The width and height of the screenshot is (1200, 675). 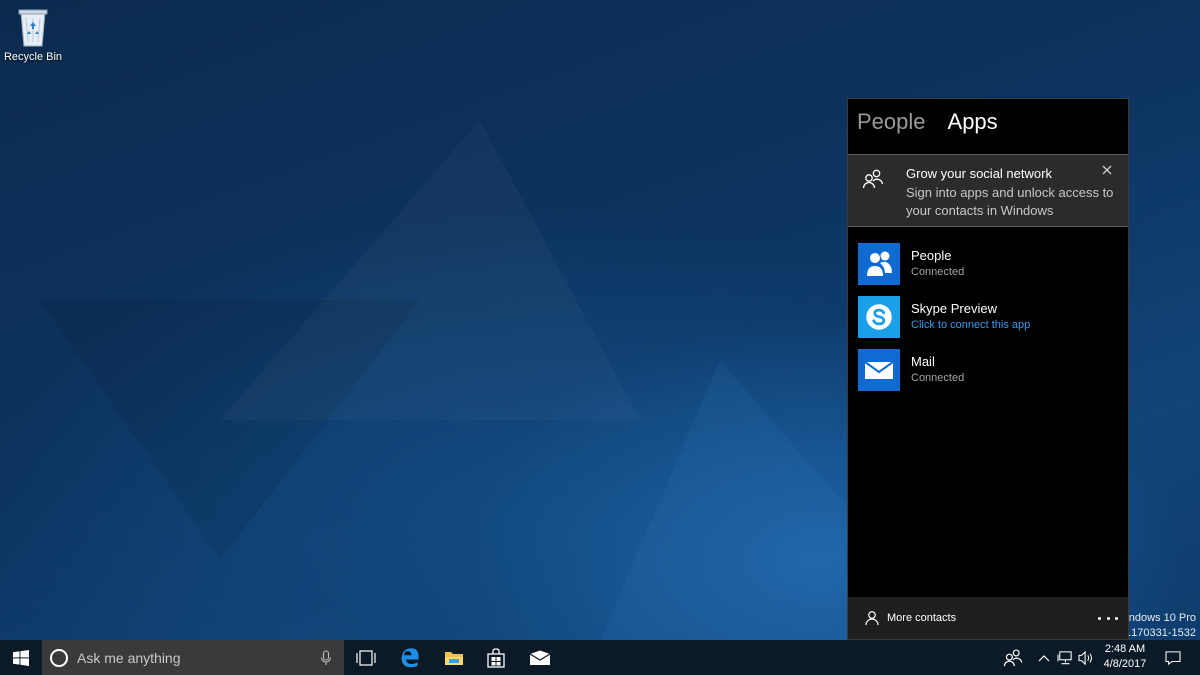 What do you see at coordinates (33, 57) in the screenshot?
I see `desktop-icon-label: Recycle Bin` at bounding box center [33, 57].